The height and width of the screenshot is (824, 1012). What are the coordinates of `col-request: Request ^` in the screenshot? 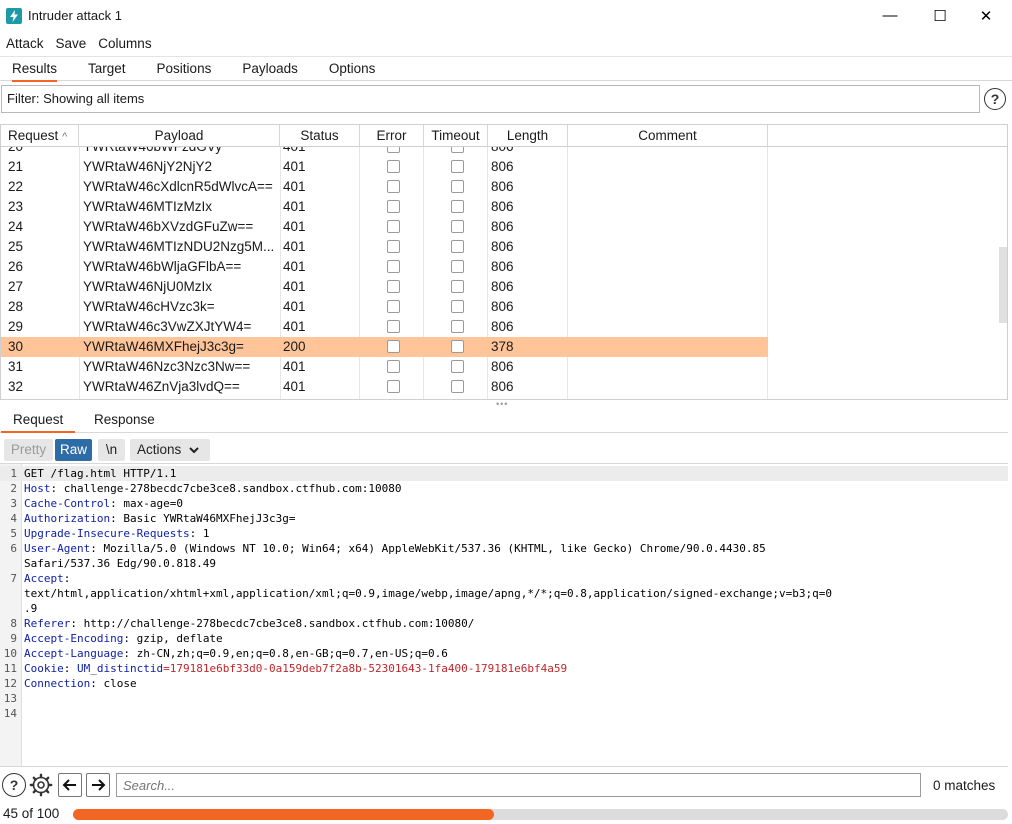 It's located at (40, 136).